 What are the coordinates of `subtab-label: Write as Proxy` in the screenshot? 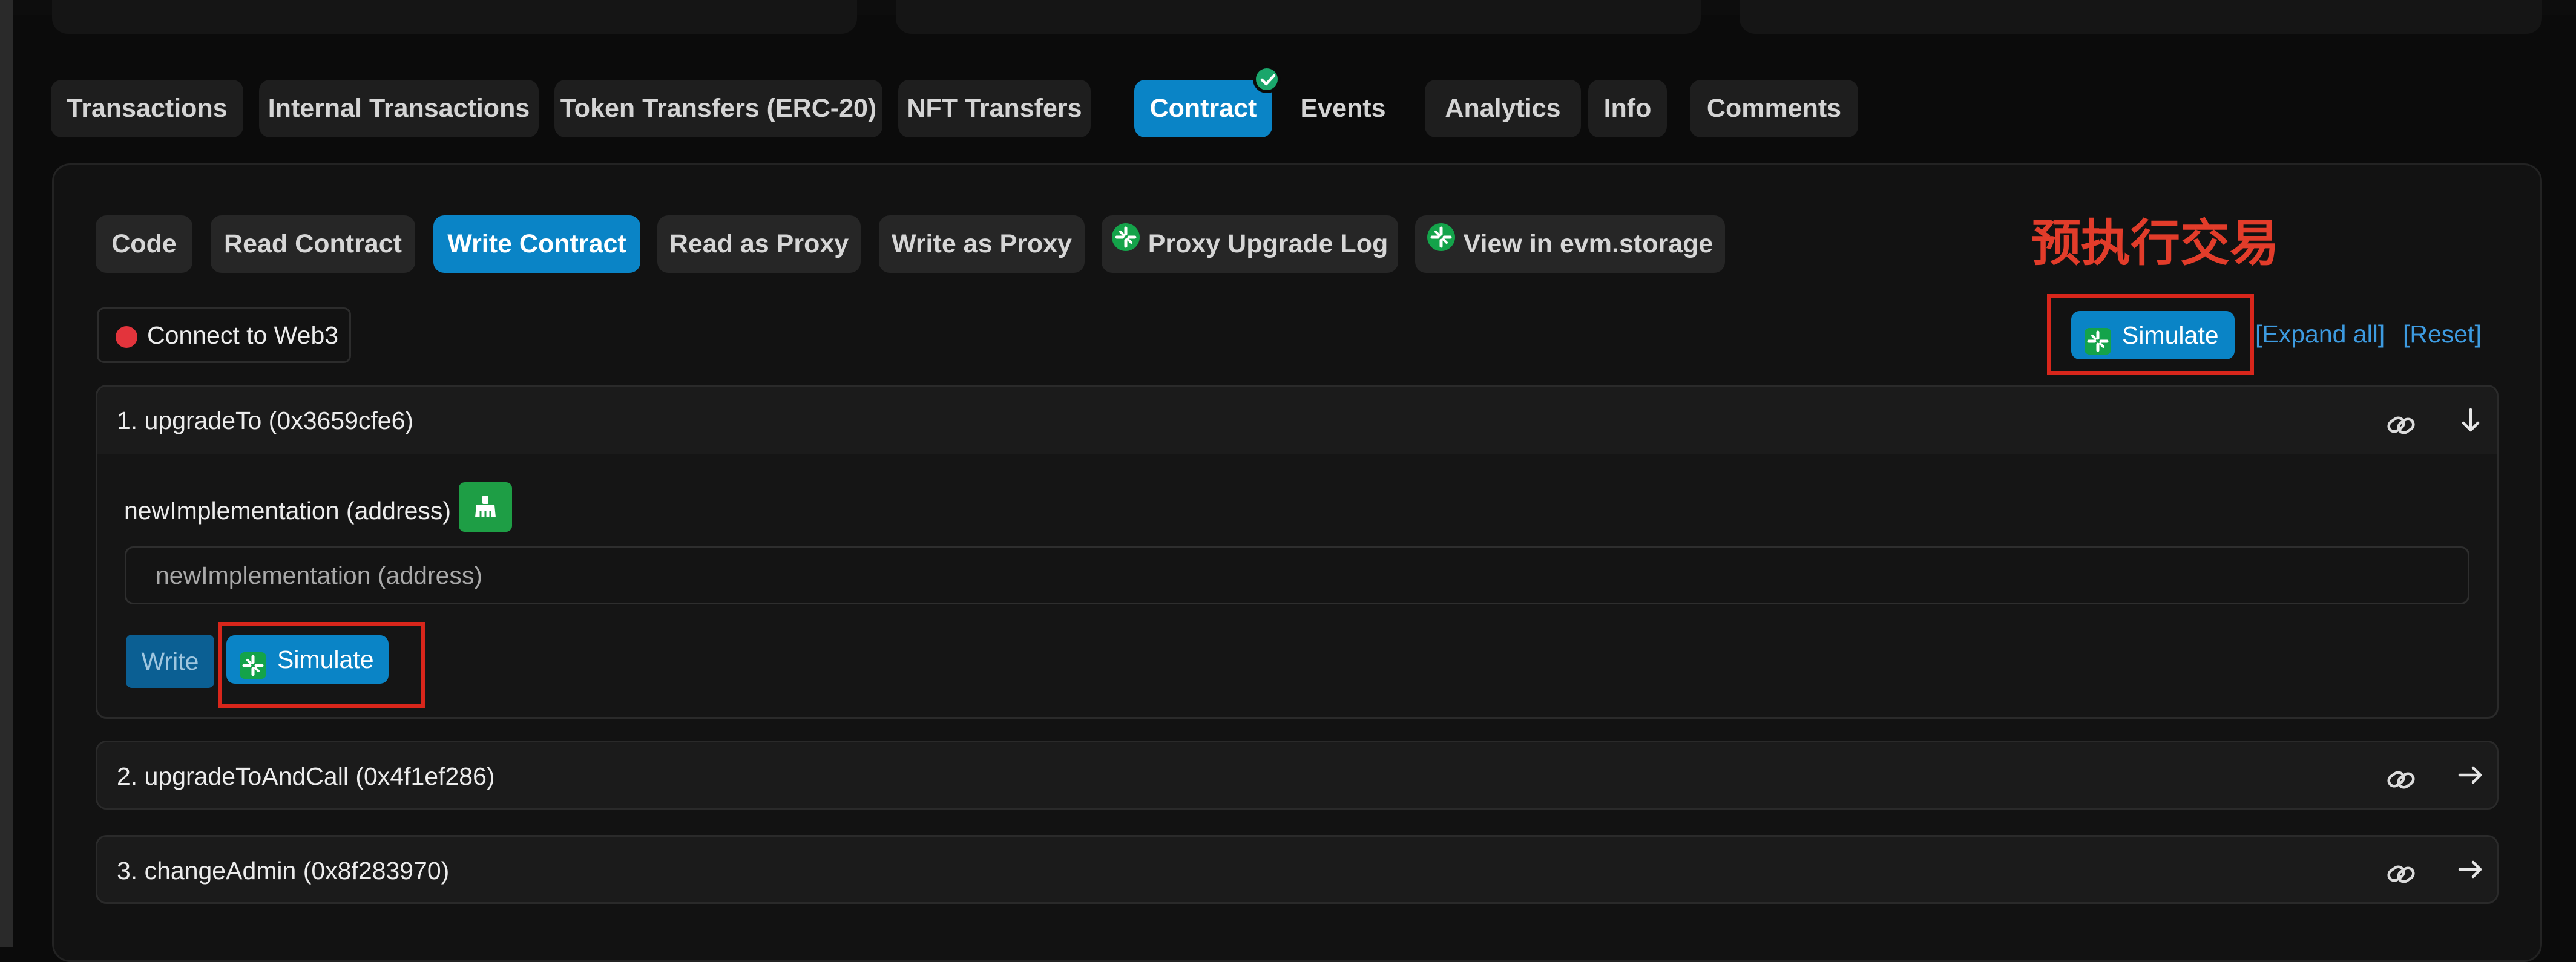 It's located at (982, 243).